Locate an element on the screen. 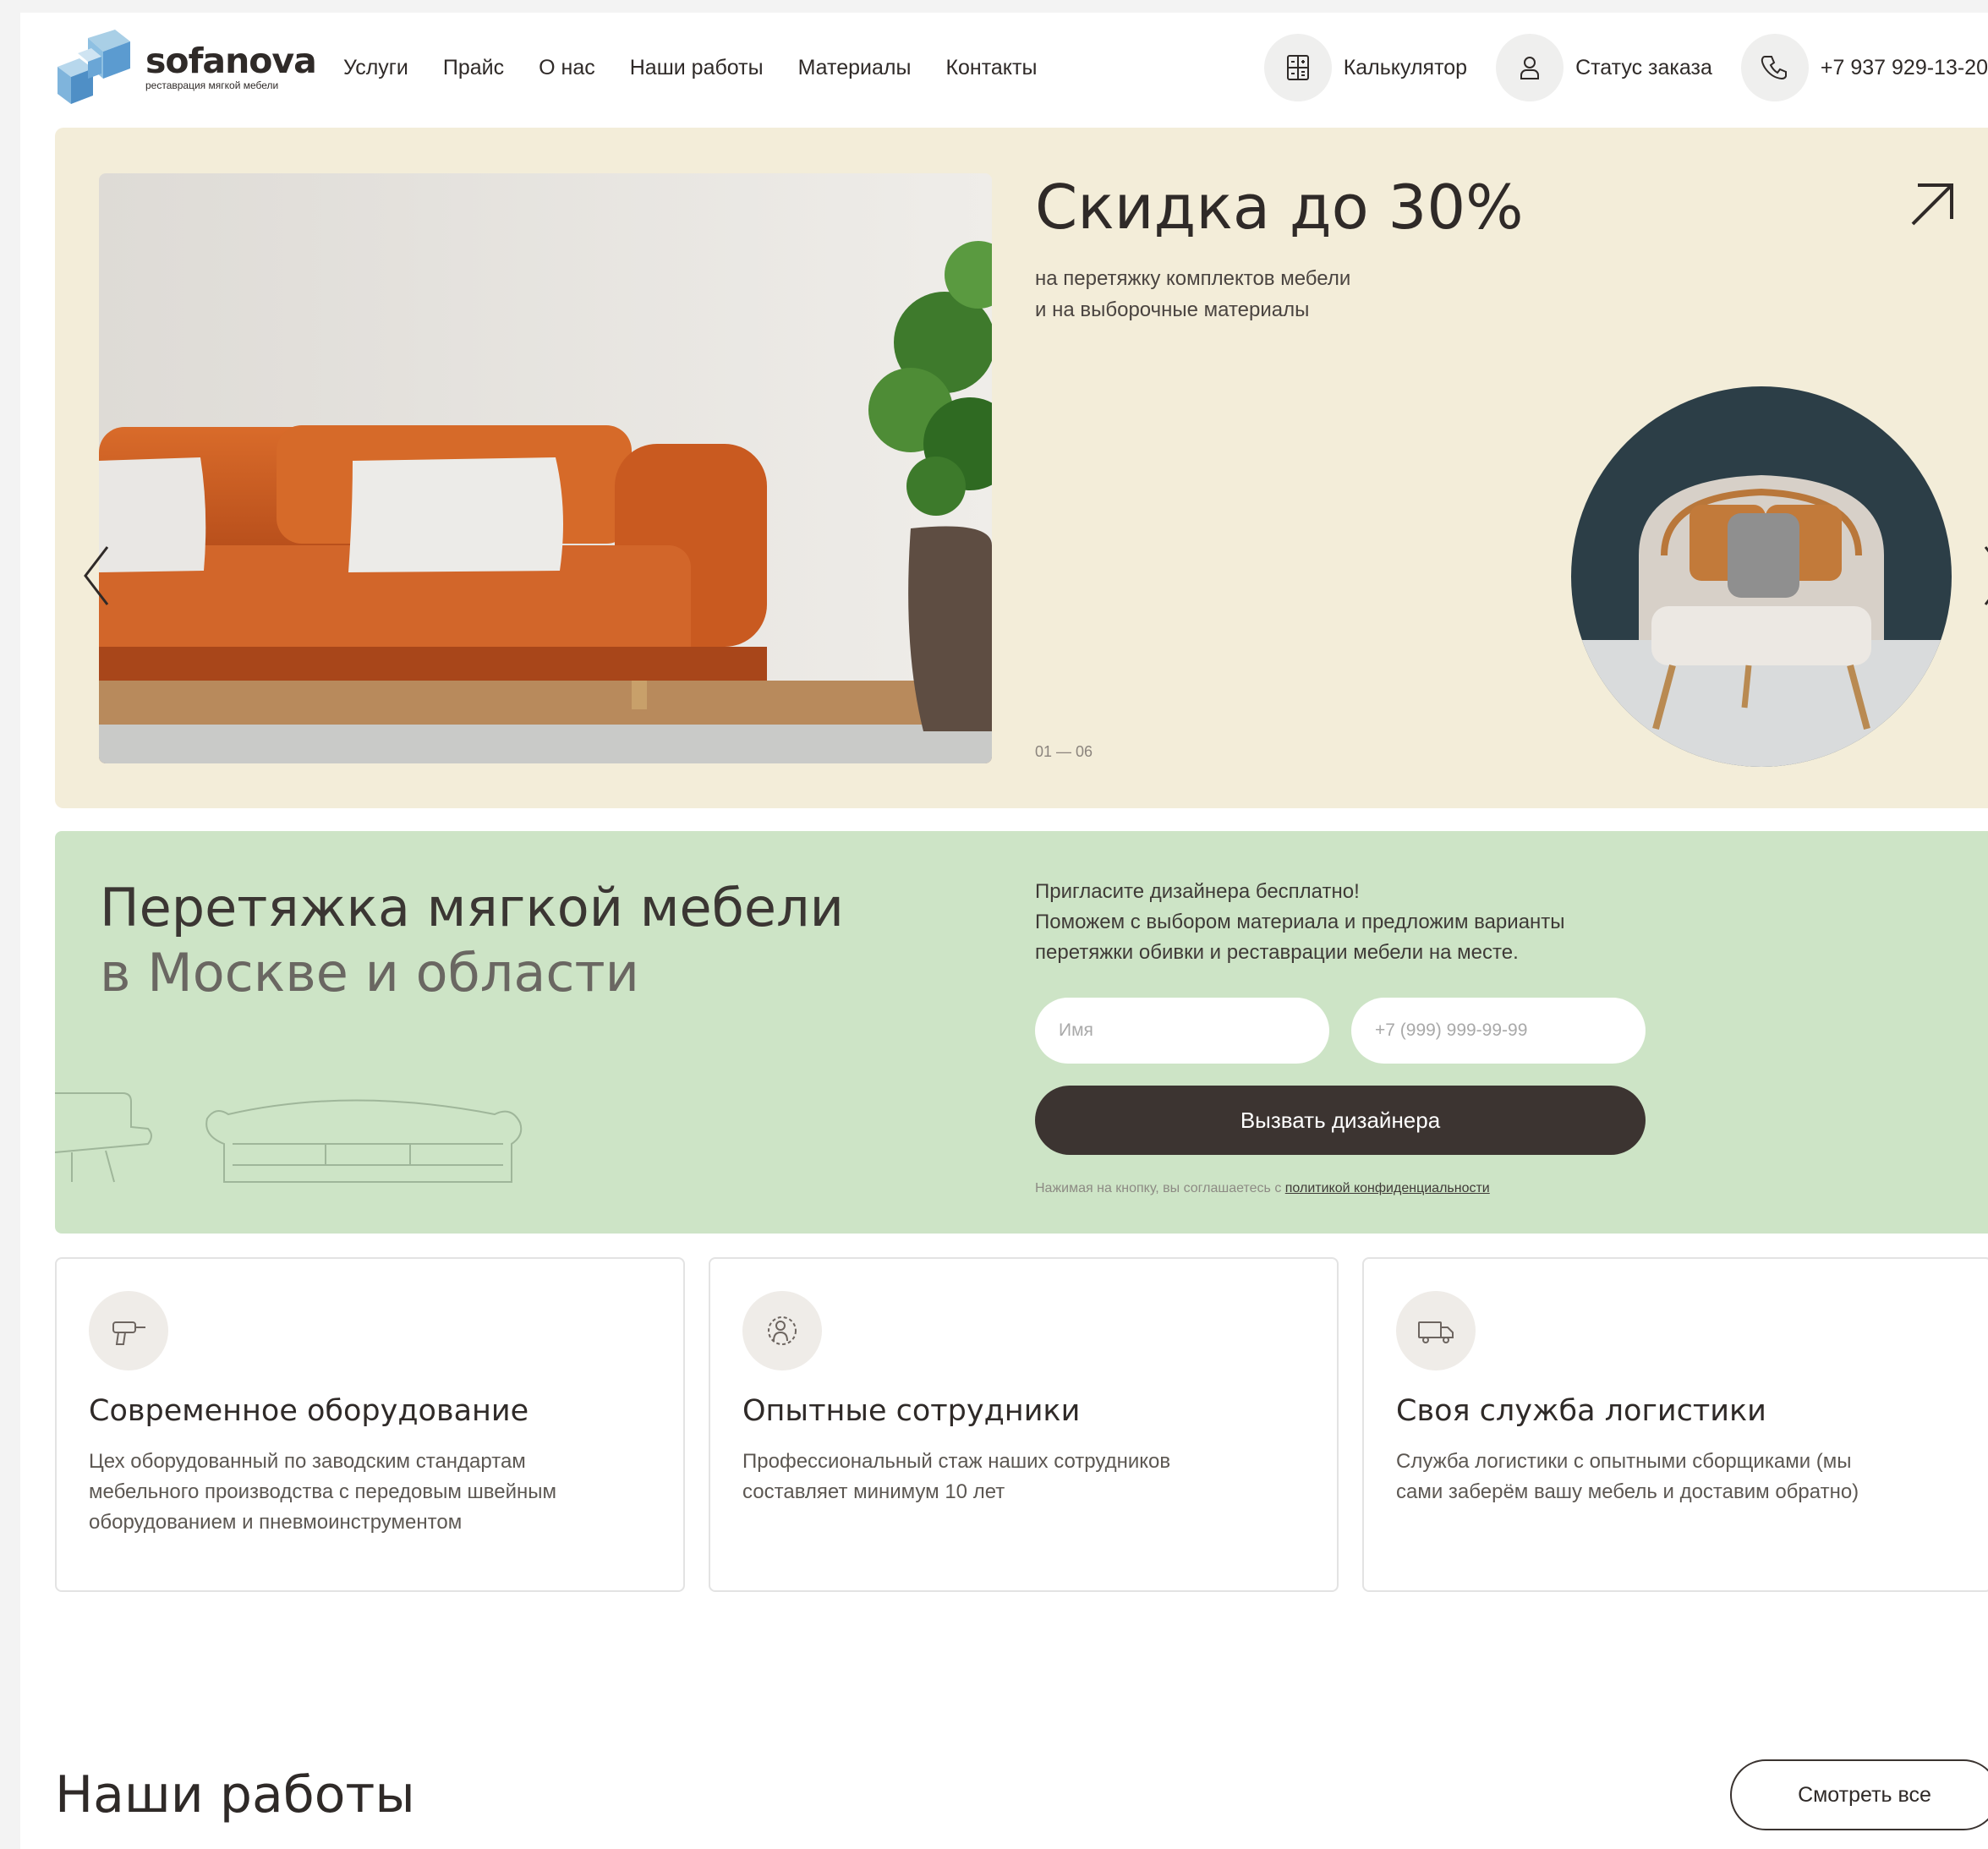 The image size is (1988, 1849). order-status-label: Статус заказа is located at coordinates (1643, 67).